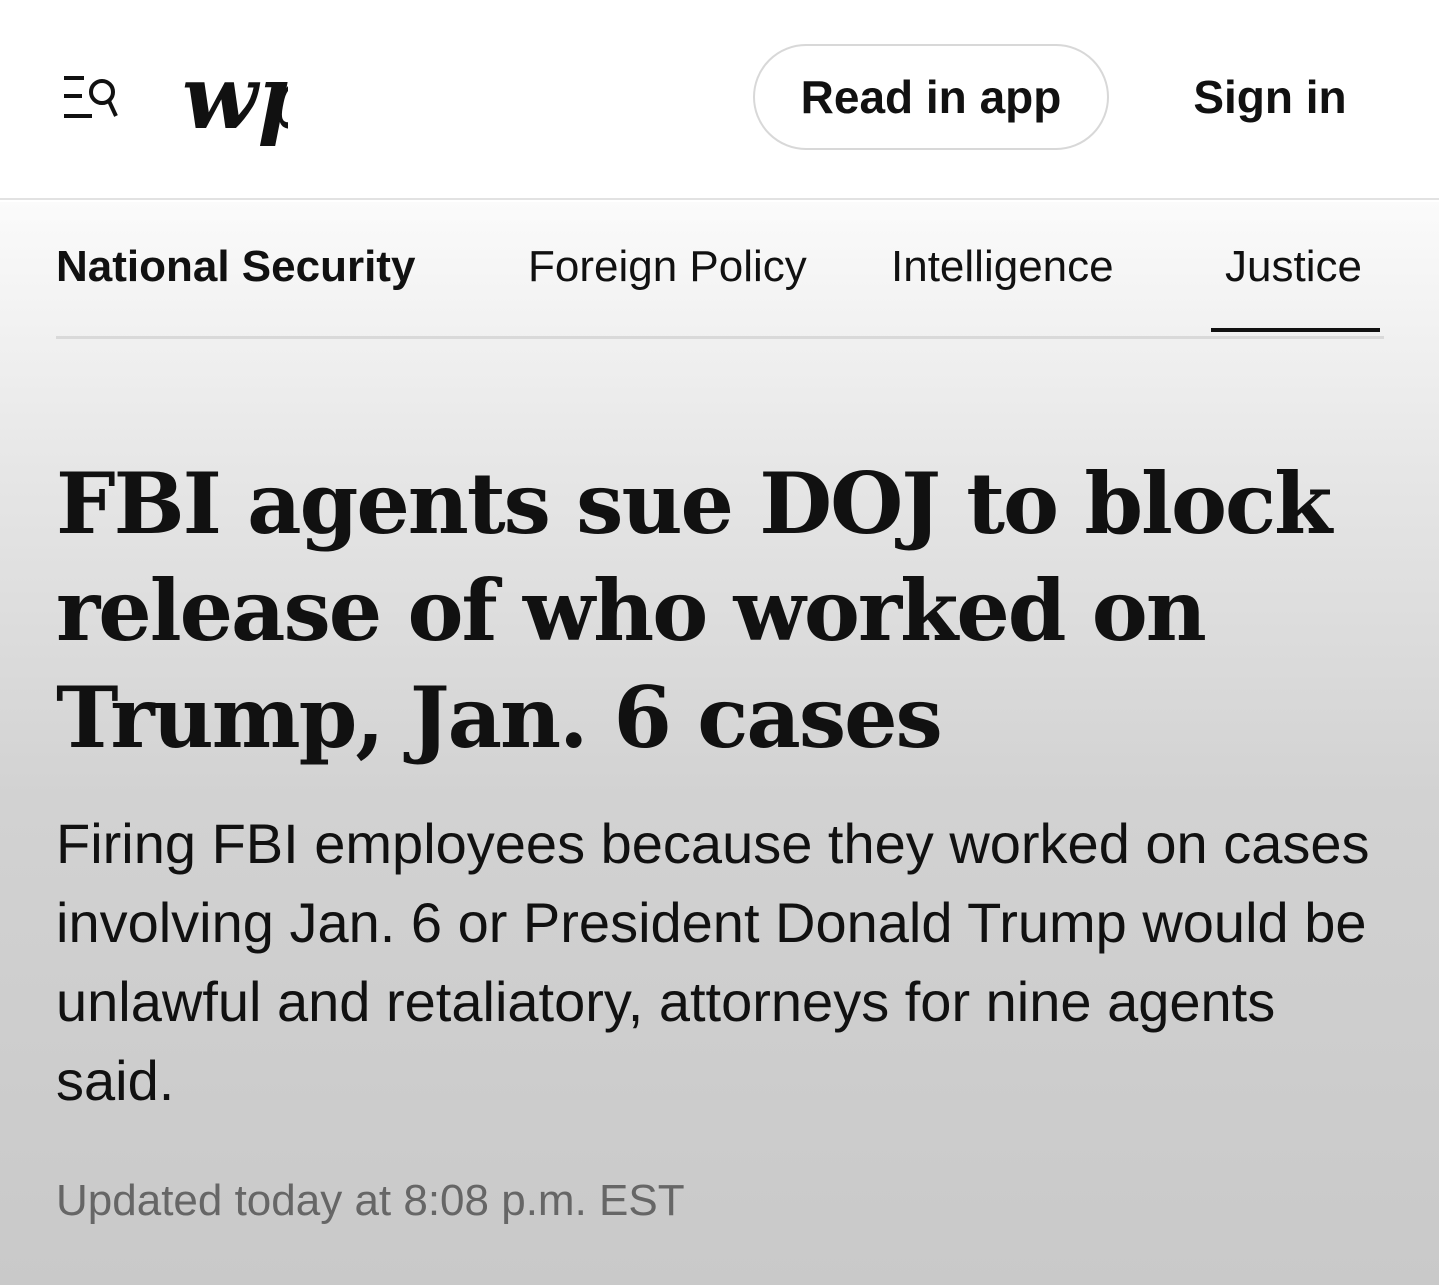 The width and height of the screenshot is (1439, 1285). Describe the element at coordinates (667, 267) in the screenshot. I see `subnav-item-foreign-policy: Foreign Policy` at that location.